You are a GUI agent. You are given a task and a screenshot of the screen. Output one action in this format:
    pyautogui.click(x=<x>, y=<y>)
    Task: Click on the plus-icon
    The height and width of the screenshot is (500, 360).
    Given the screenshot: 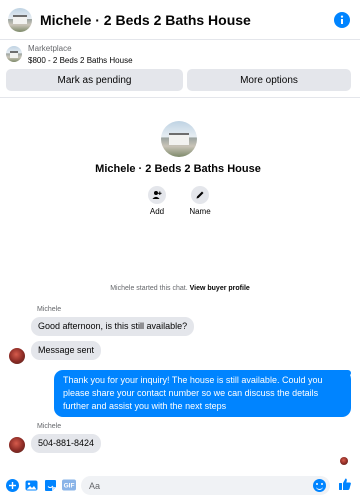 What is the action you would take?
    pyautogui.click(x=12, y=485)
    